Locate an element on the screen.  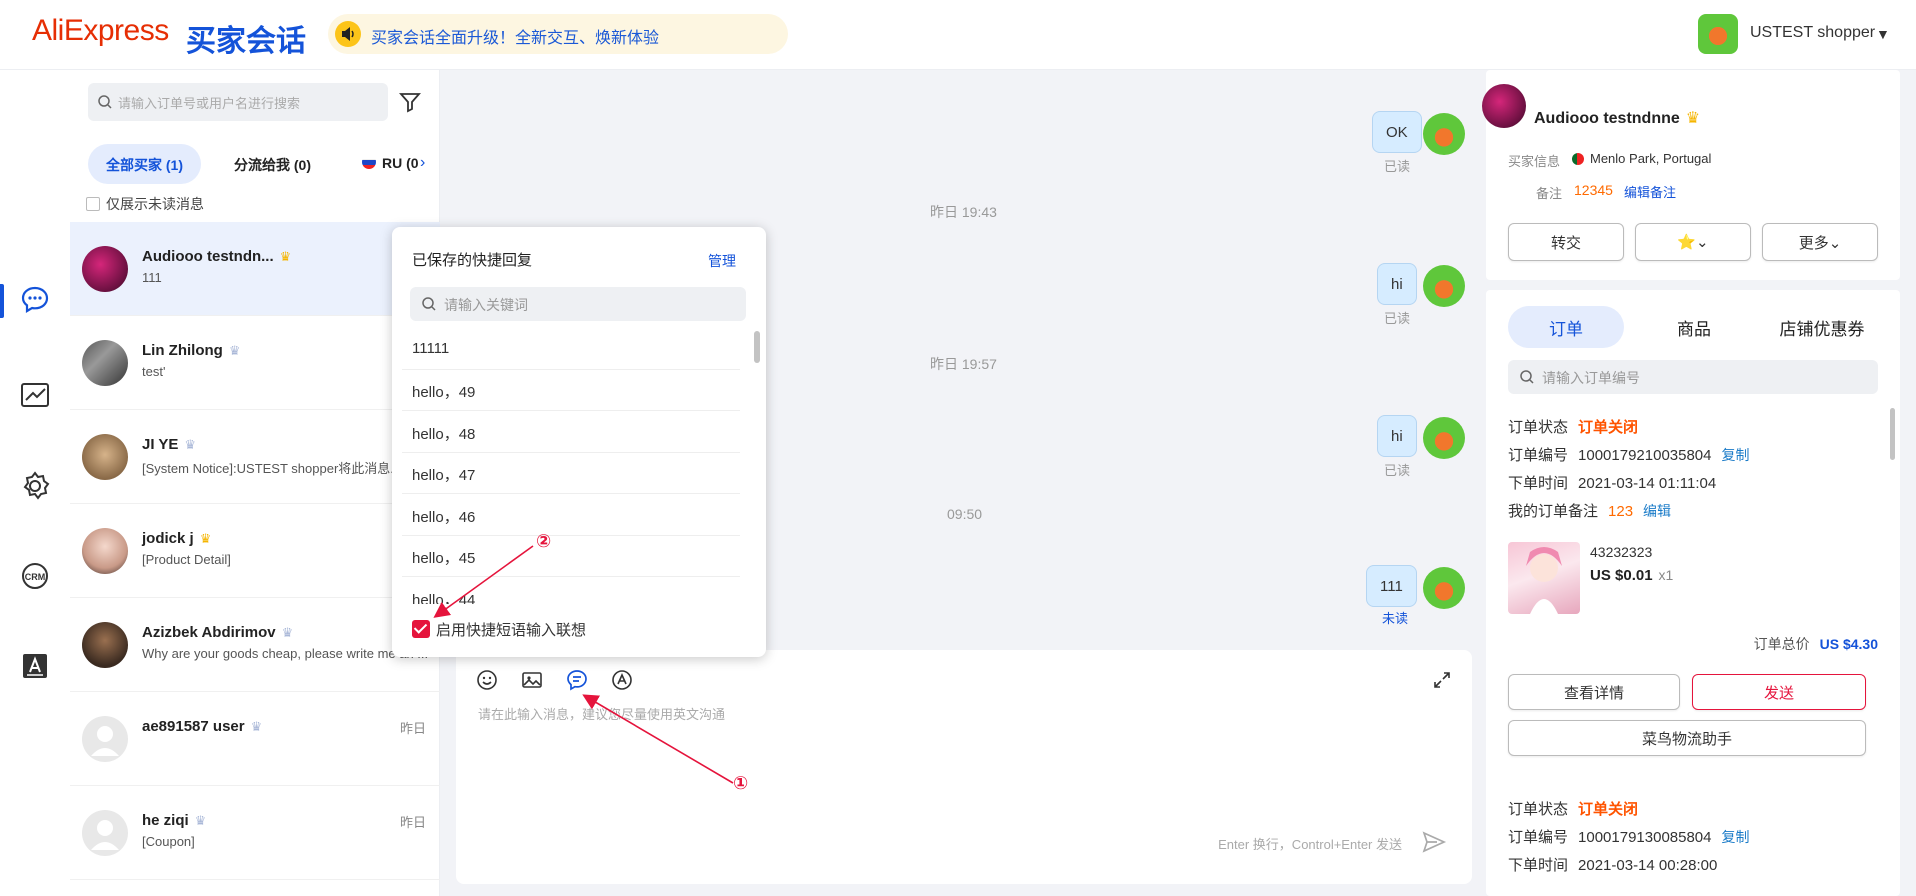
product-qty: x1 is located at coordinates (1666, 575).